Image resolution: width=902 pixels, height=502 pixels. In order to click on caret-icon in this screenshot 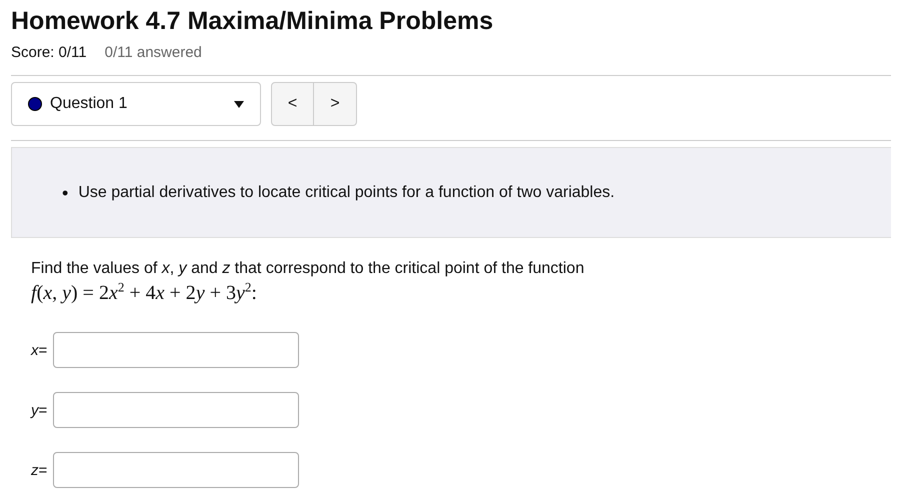, I will do `click(239, 104)`.